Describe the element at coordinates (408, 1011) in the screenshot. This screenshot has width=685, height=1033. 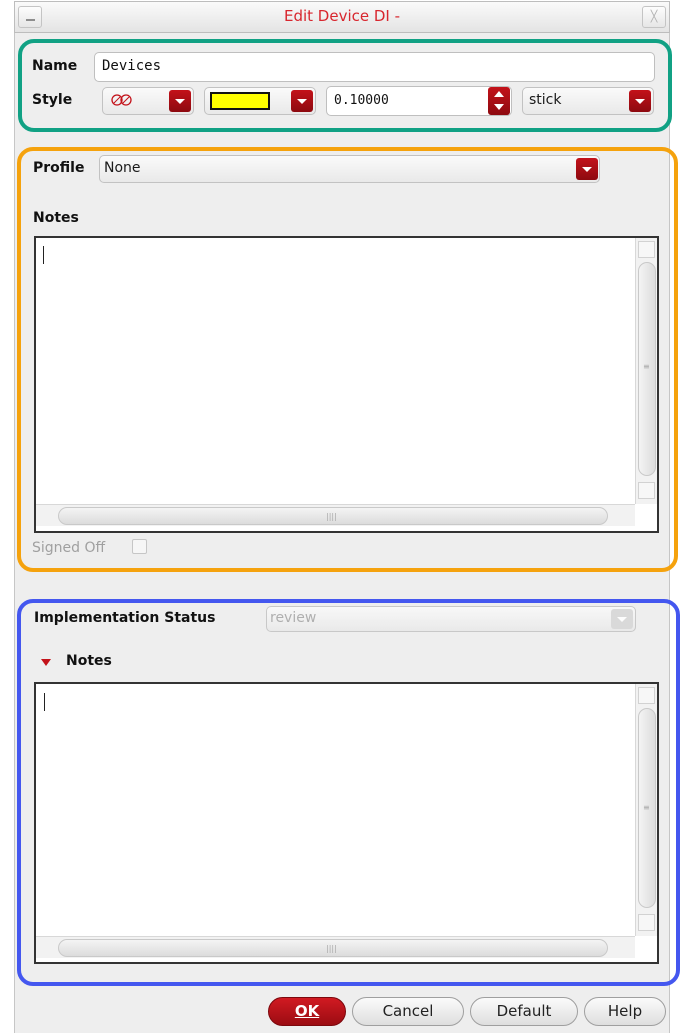
I see `cancel-button: Cancel` at that location.